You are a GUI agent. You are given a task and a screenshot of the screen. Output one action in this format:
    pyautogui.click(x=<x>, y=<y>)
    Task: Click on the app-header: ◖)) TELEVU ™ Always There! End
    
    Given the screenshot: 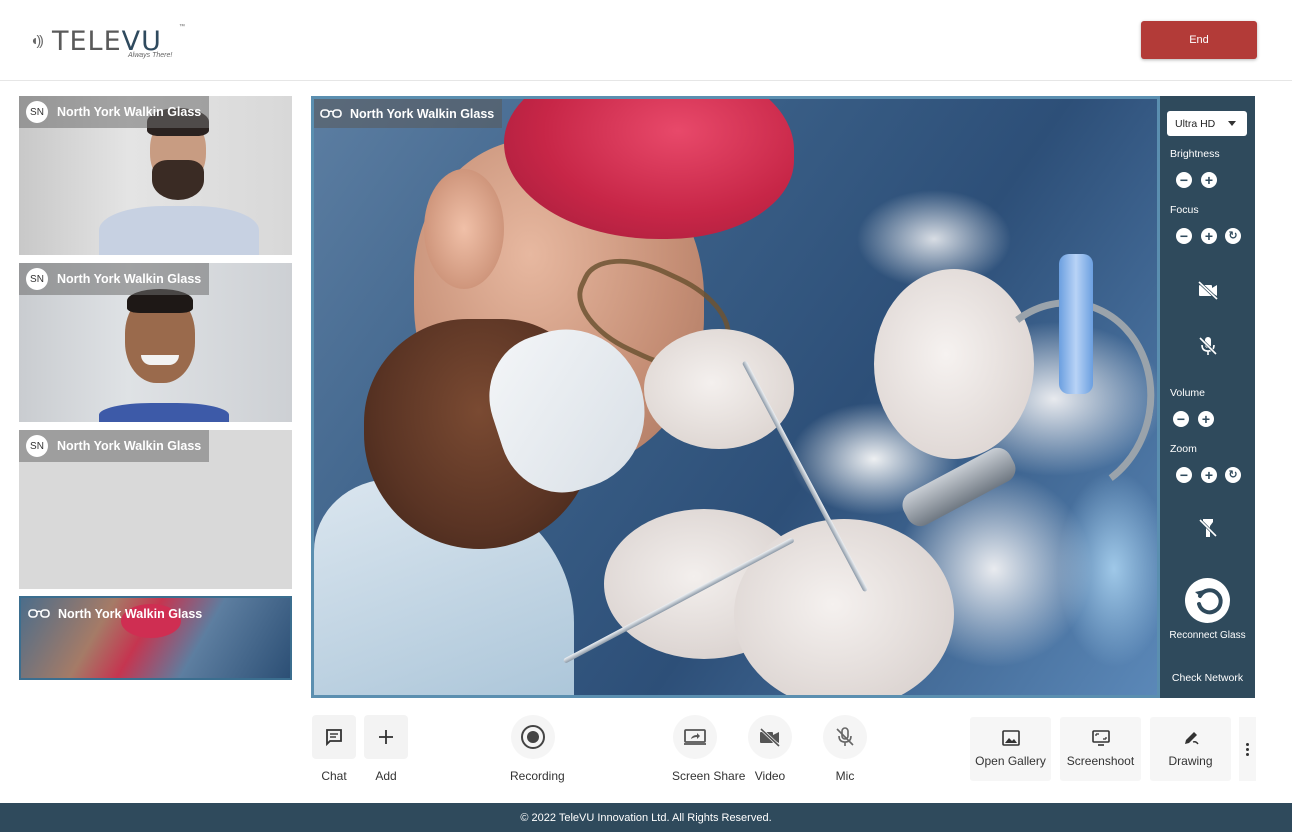 What is the action you would take?
    pyautogui.click(x=646, y=40)
    